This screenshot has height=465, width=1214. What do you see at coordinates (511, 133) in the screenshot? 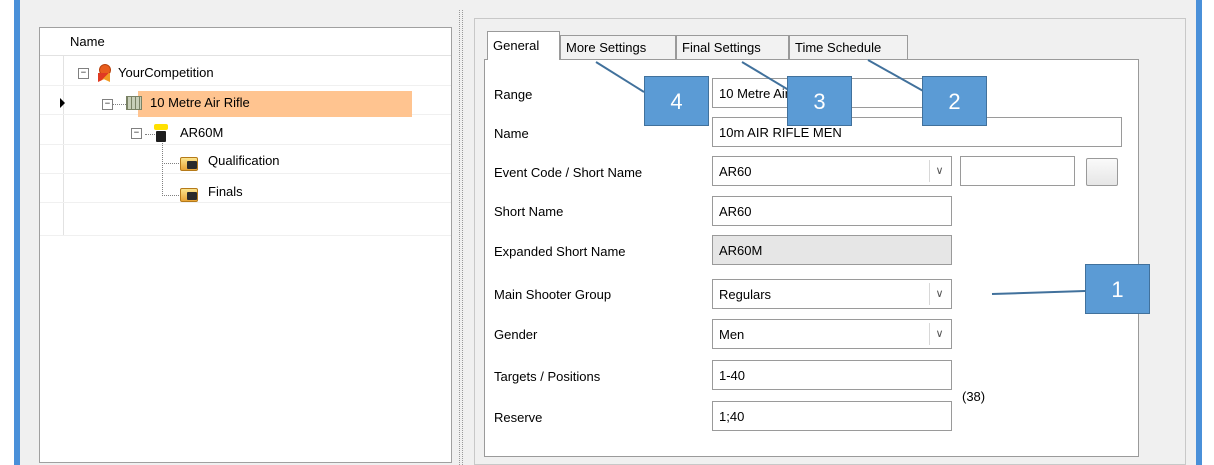
I see `name-label: Name` at bounding box center [511, 133].